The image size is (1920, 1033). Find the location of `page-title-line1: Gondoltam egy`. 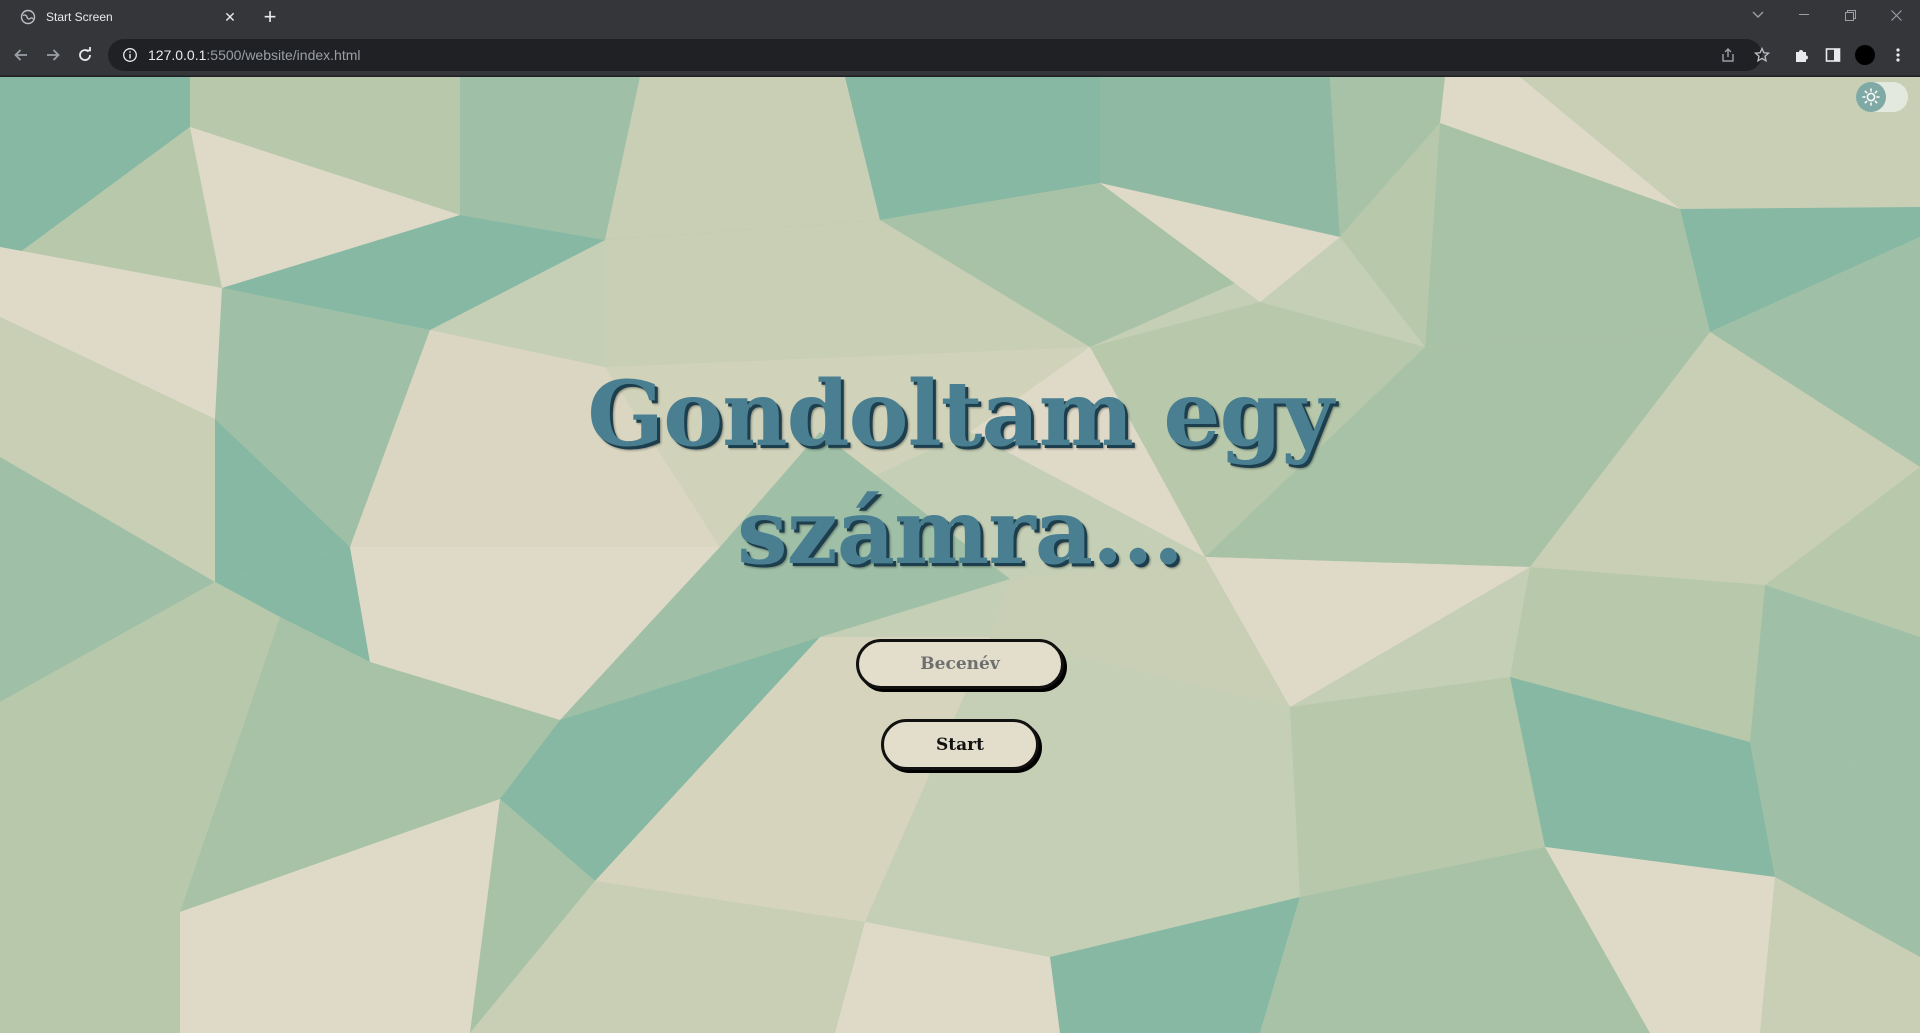

page-title-line1: Gondoltam egy is located at coordinates (960, 414).